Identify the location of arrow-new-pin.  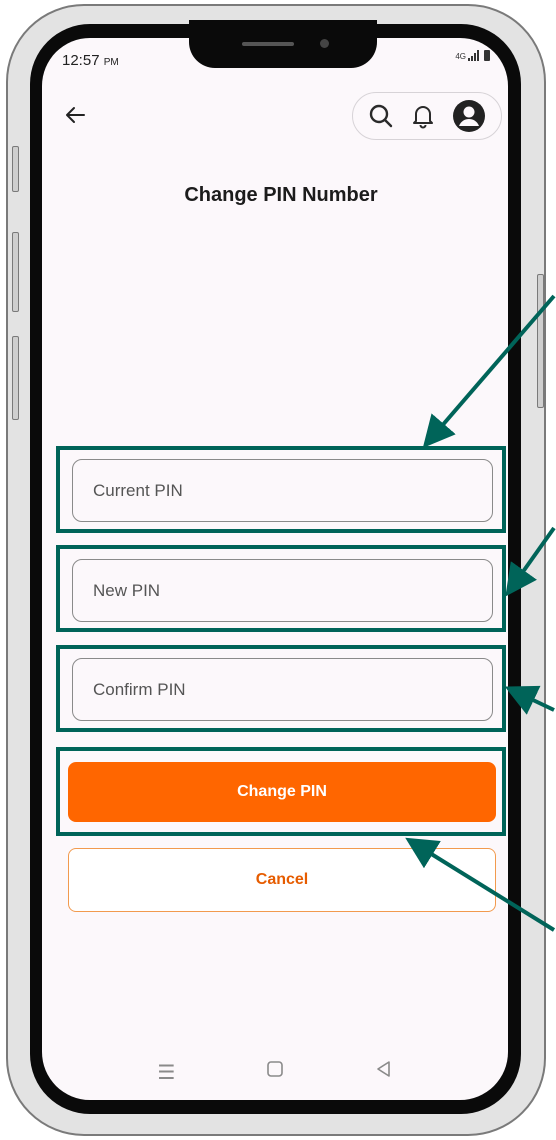
(530, 561).